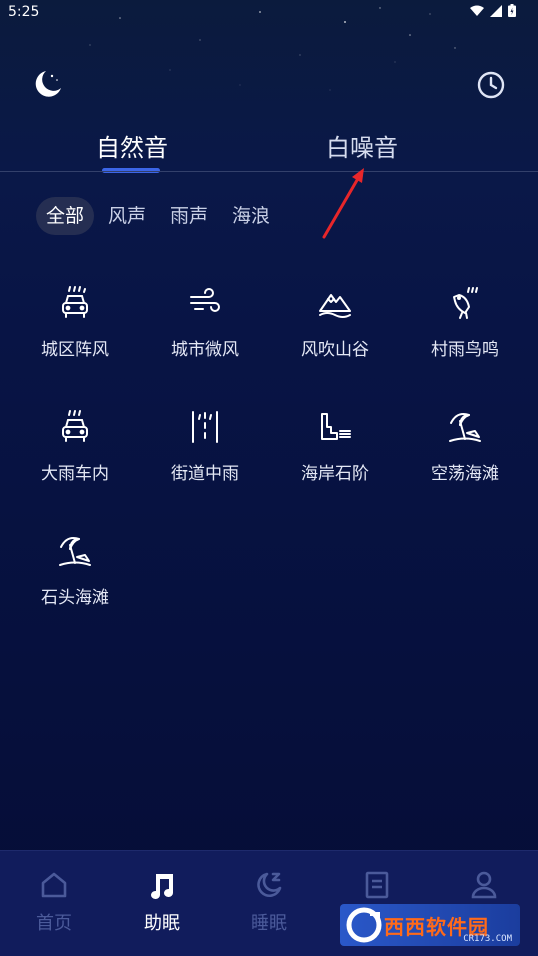 Image resolution: width=538 pixels, height=956 pixels. What do you see at coordinates (205, 335) in the screenshot?
I see `sound-item: 城市微风` at bounding box center [205, 335].